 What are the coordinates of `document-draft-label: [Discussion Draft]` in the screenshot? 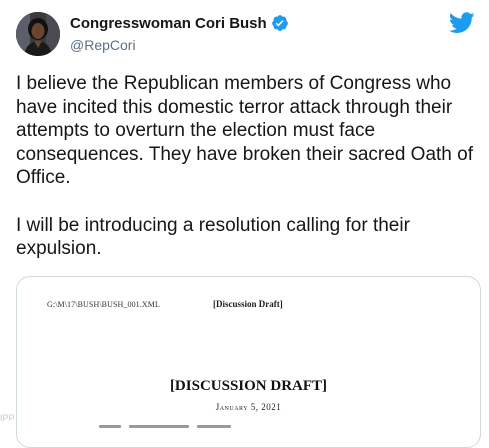 It's located at (248, 304).